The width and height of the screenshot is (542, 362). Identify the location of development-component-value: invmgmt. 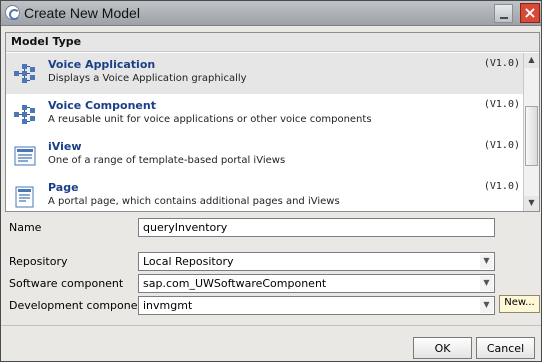
(168, 305).